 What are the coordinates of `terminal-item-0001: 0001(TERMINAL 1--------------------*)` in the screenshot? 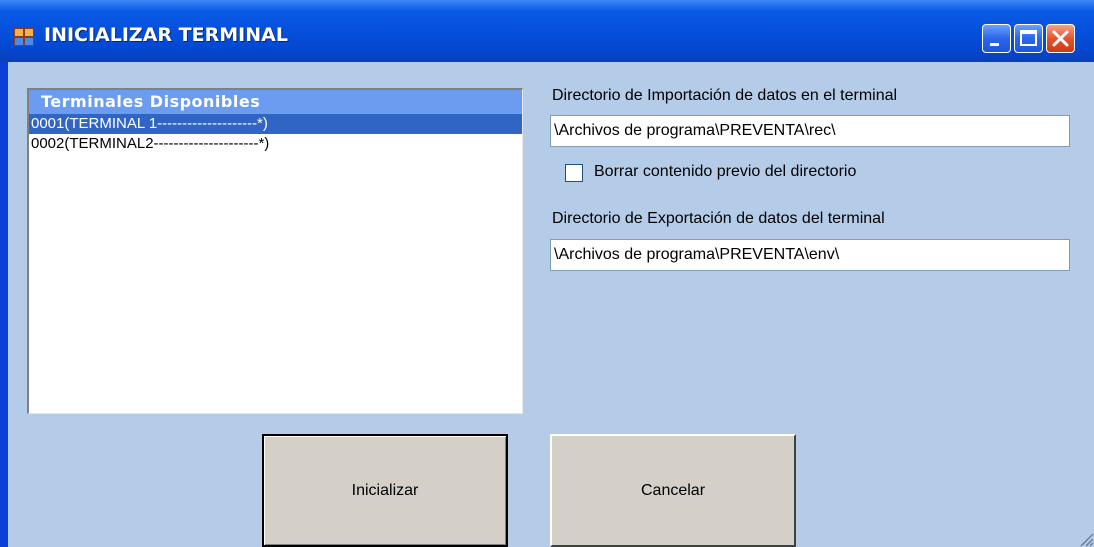 It's located at (275, 124).